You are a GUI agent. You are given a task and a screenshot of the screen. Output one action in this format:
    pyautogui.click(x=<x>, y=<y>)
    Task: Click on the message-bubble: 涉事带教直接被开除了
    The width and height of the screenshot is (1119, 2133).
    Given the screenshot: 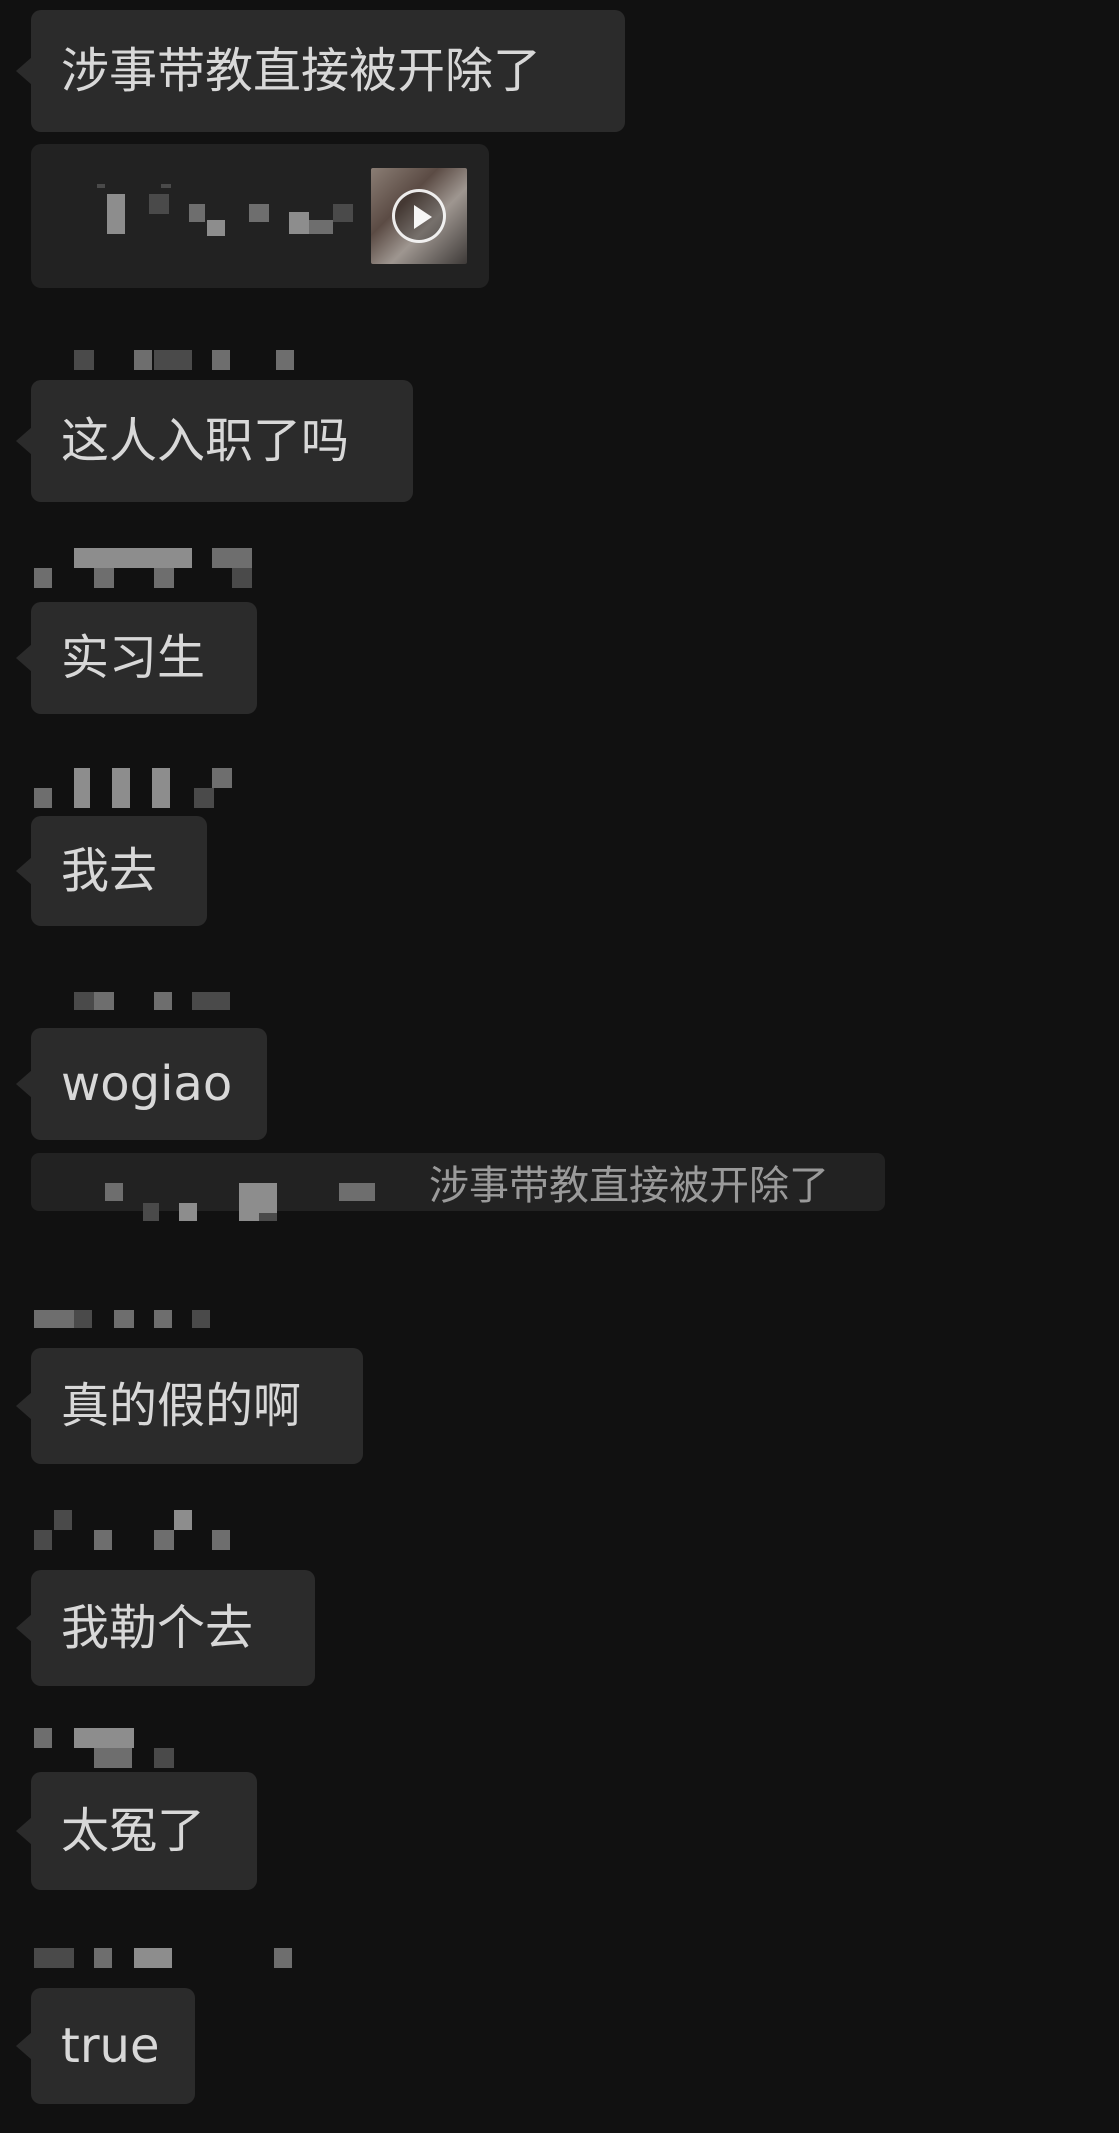 What is the action you would take?
    pyautogui.click(x=320, y=71)
    